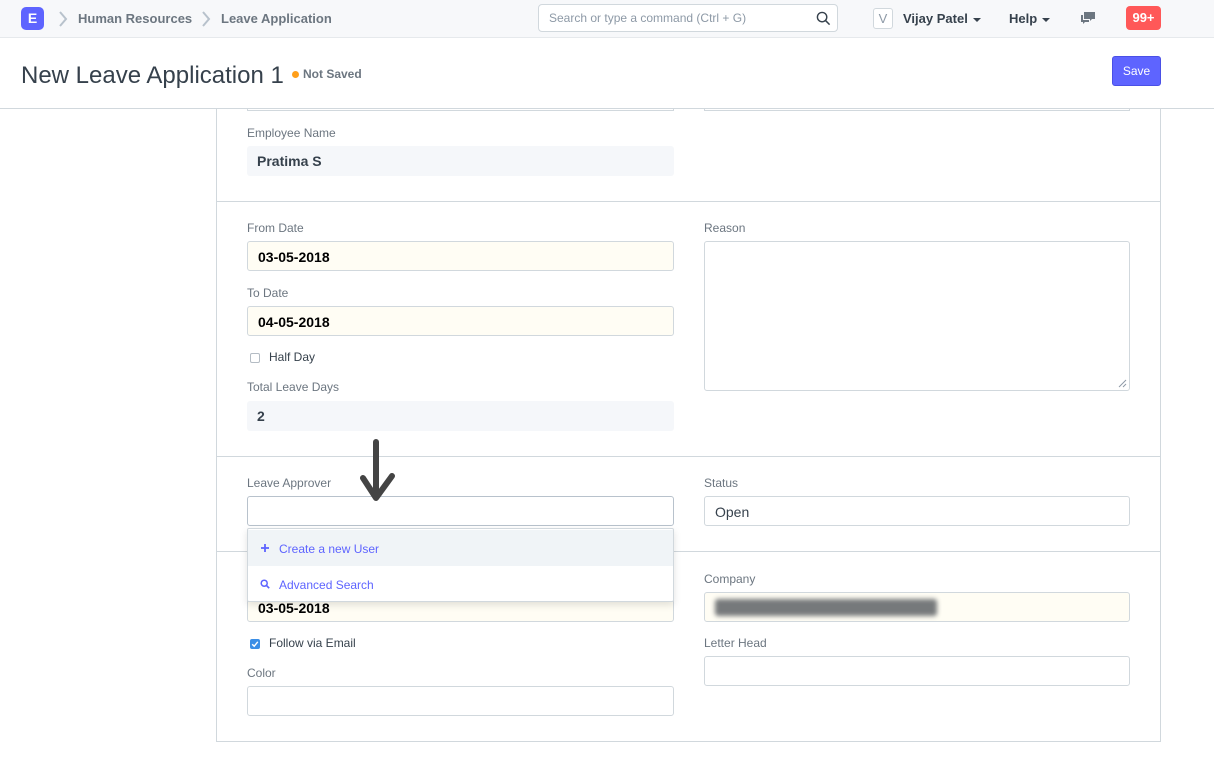  I want to click on create-new-user-option: Create a new User, so click(460, 548).